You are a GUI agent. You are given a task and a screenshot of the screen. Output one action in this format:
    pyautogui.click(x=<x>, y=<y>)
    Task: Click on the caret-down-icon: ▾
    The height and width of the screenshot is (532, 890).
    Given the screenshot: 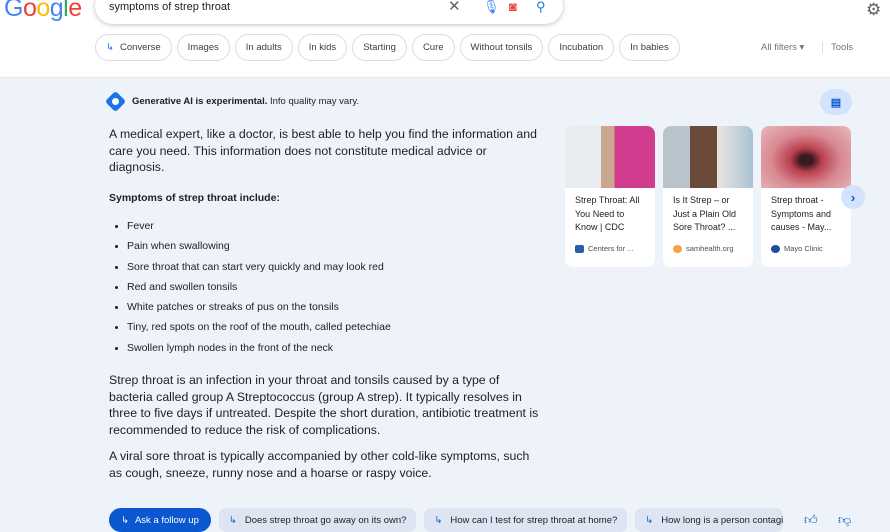 What is the action you would take?
    pyautogui.click(x=802, y=47)
    